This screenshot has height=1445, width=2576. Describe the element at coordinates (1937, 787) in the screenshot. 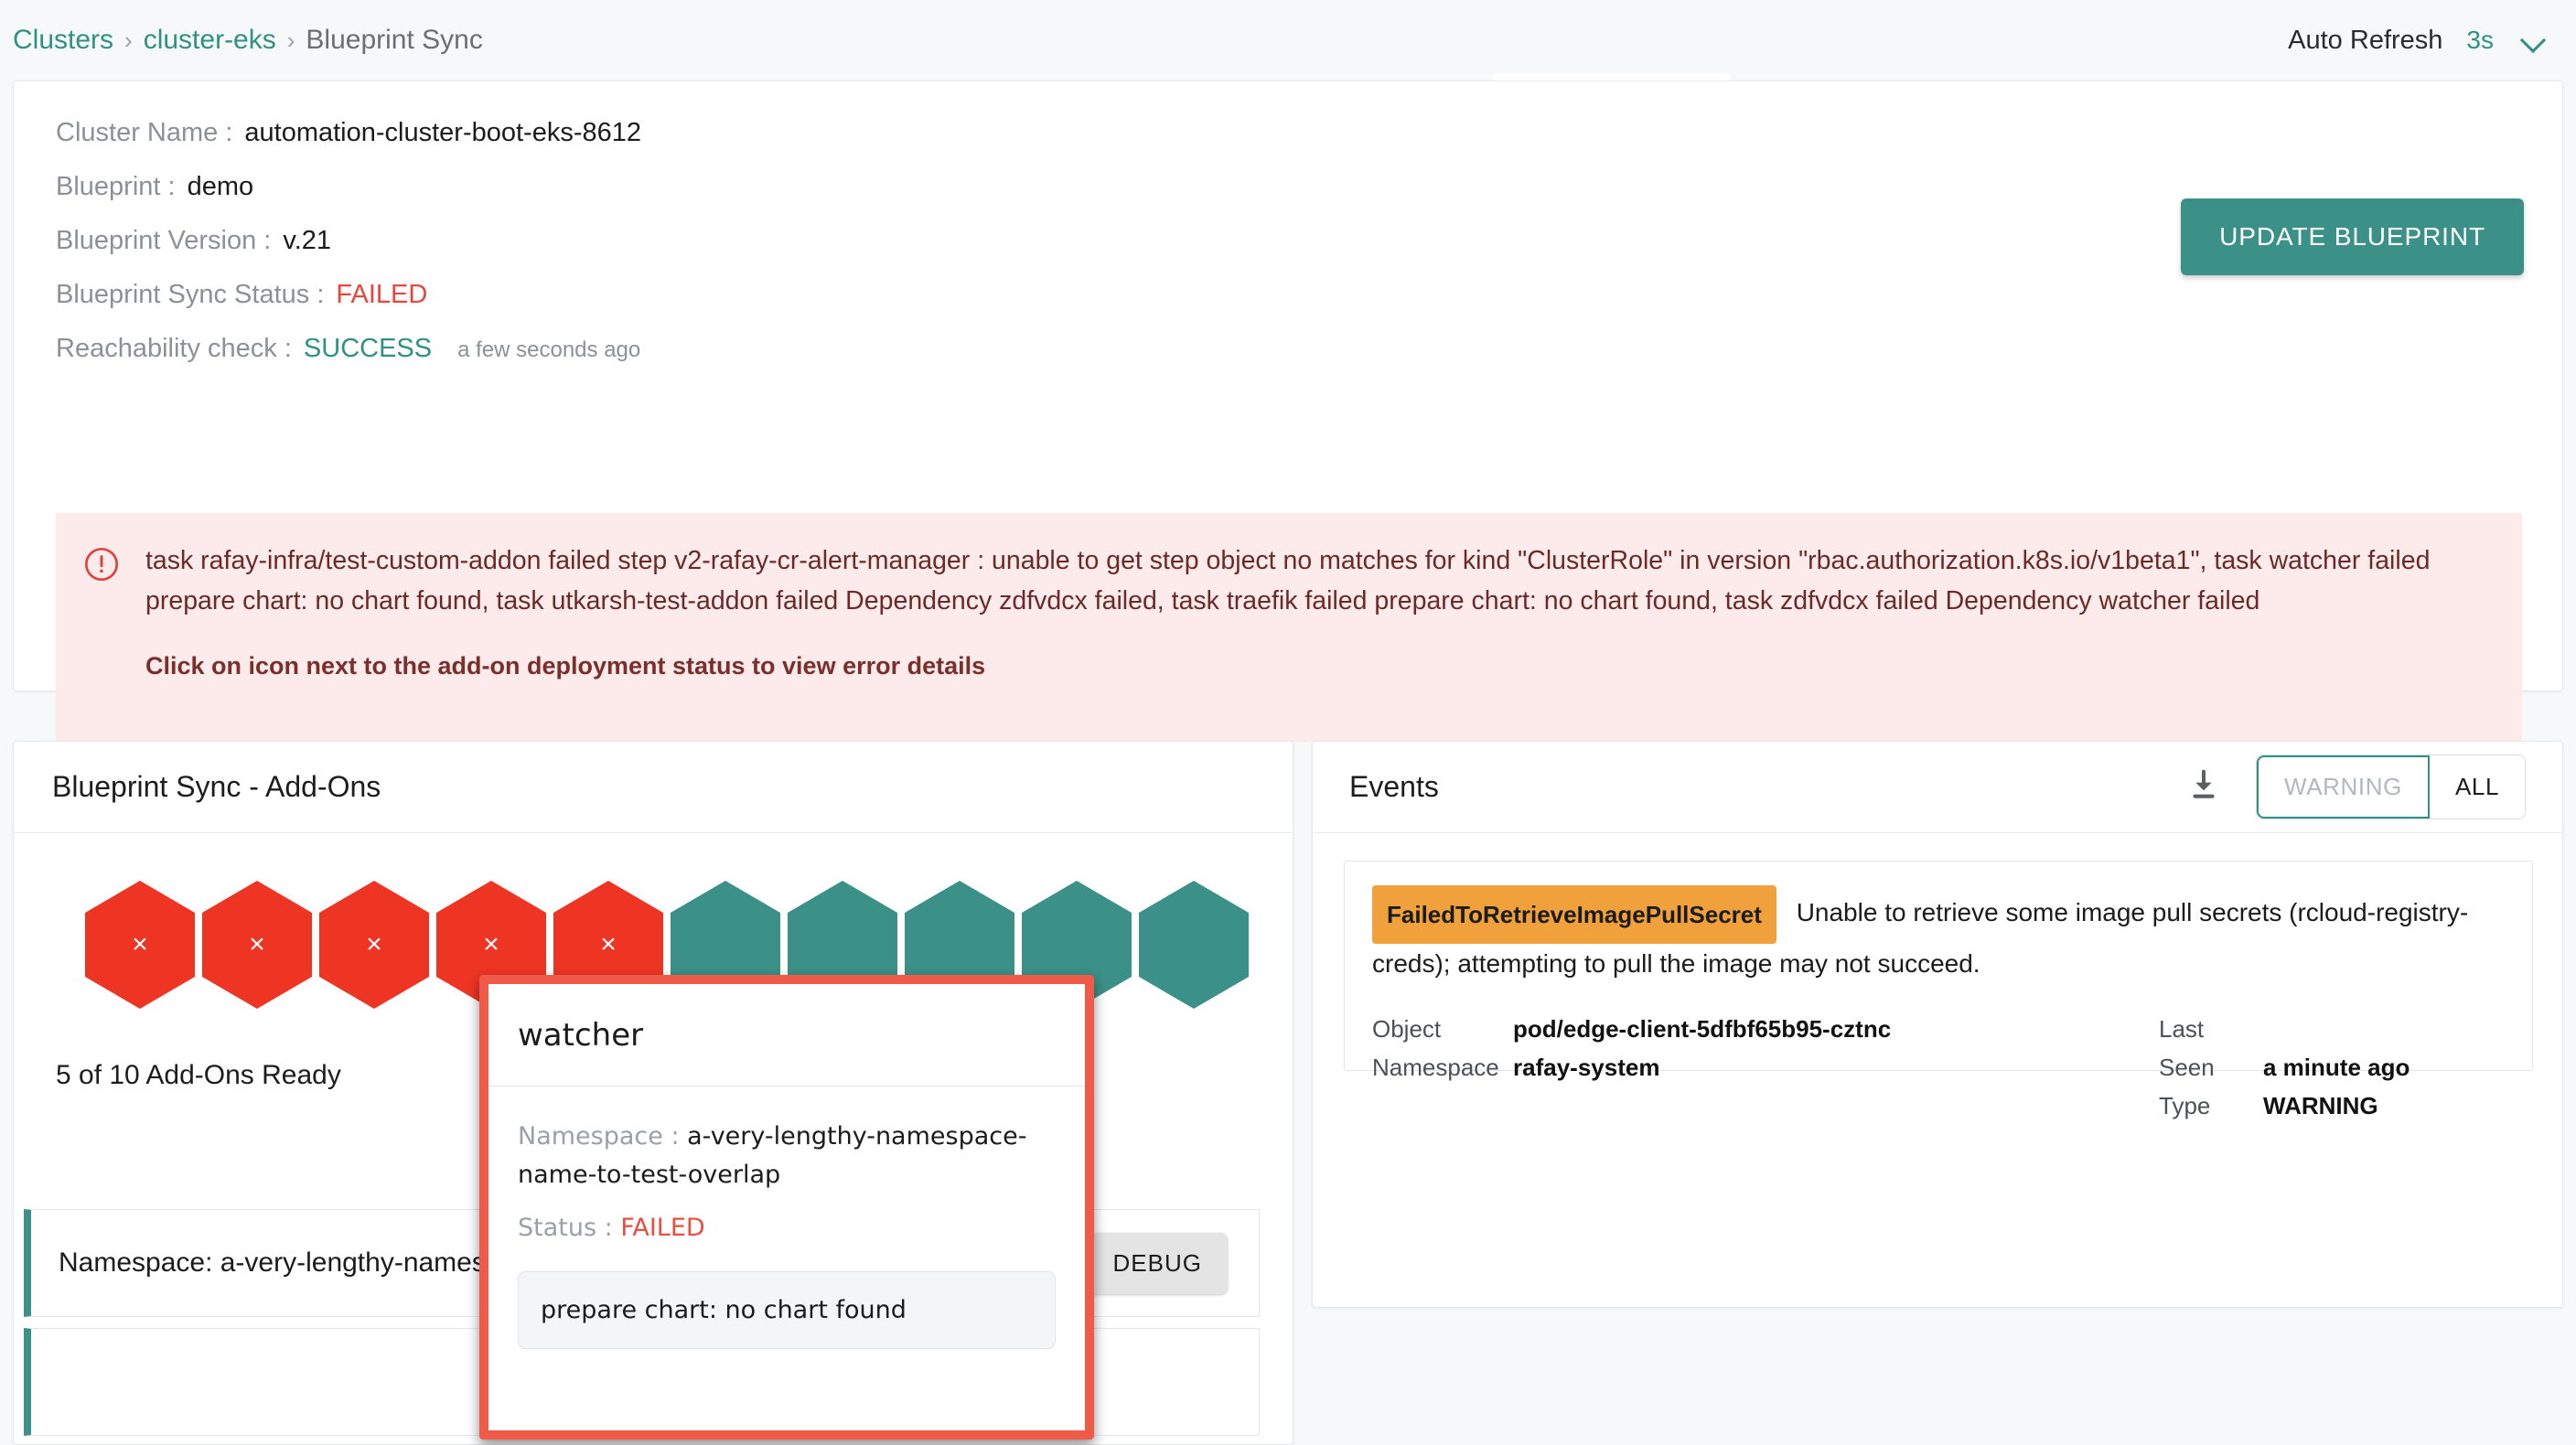

I see `events-panel-header: Events WARNING ALL` at that location.